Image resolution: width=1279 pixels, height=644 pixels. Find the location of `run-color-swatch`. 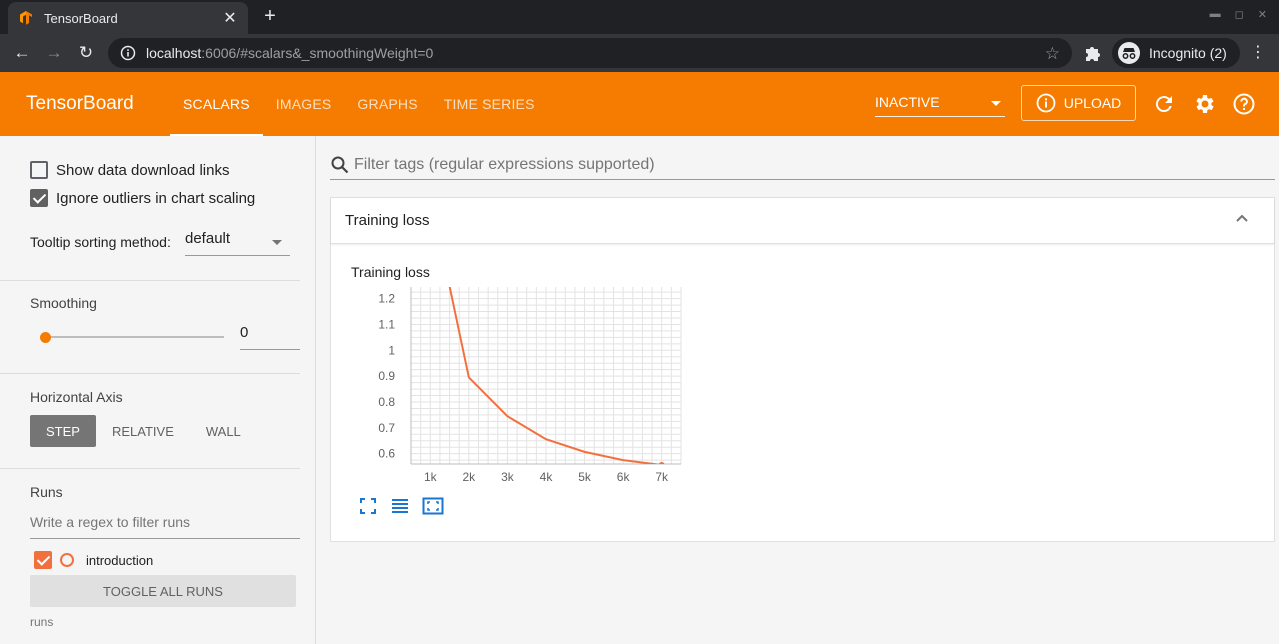

run-color-swatch is located at coordinates (67, 560).